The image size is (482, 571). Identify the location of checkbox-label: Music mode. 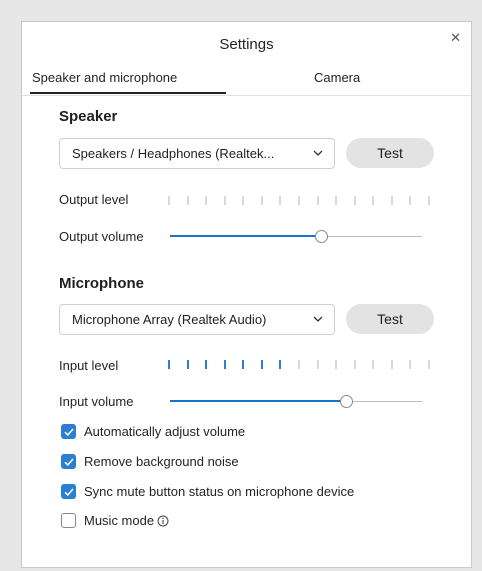
(126, 520).